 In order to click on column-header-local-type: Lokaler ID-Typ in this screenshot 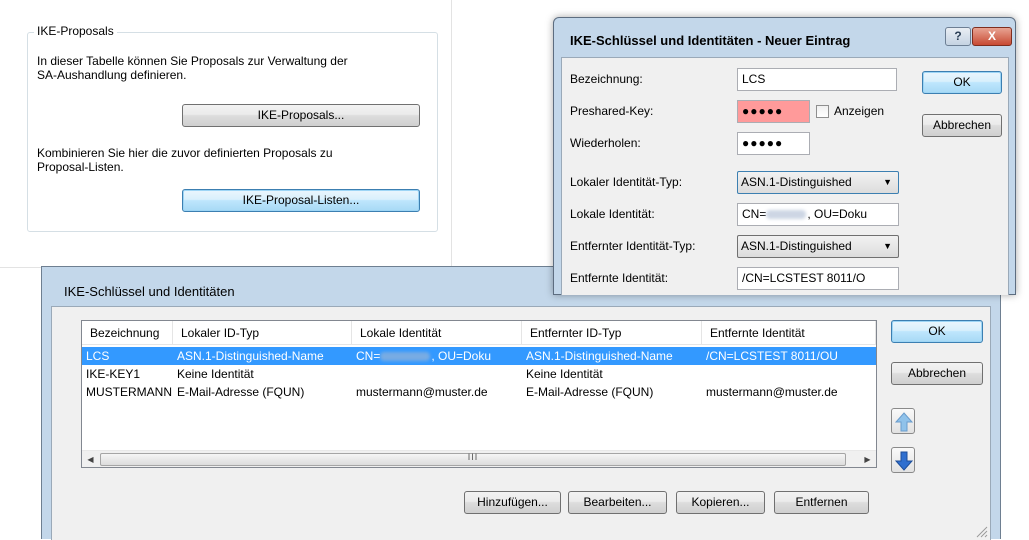, I will do `click(262, 333)`.